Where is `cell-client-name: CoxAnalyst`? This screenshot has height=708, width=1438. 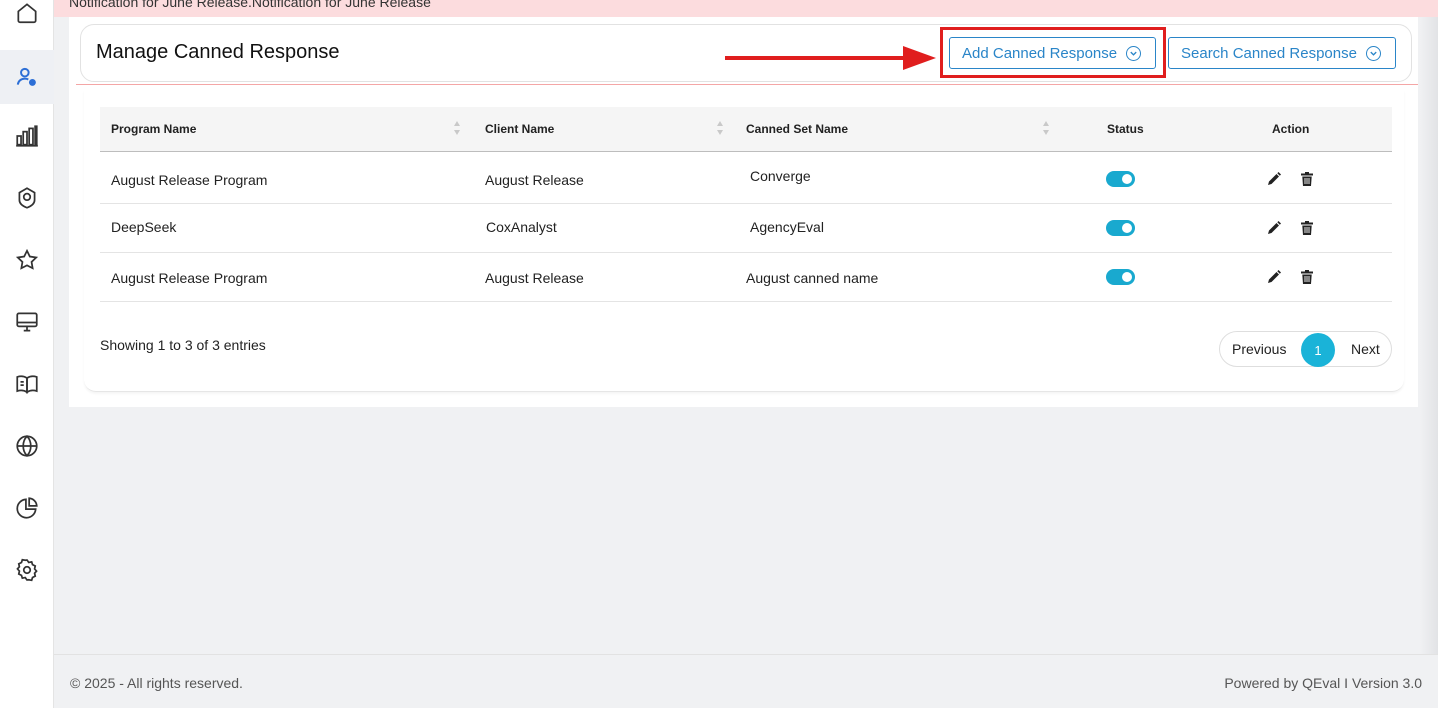 cell-client-name: CoxAnalyst is located at coordinates (521, 227).